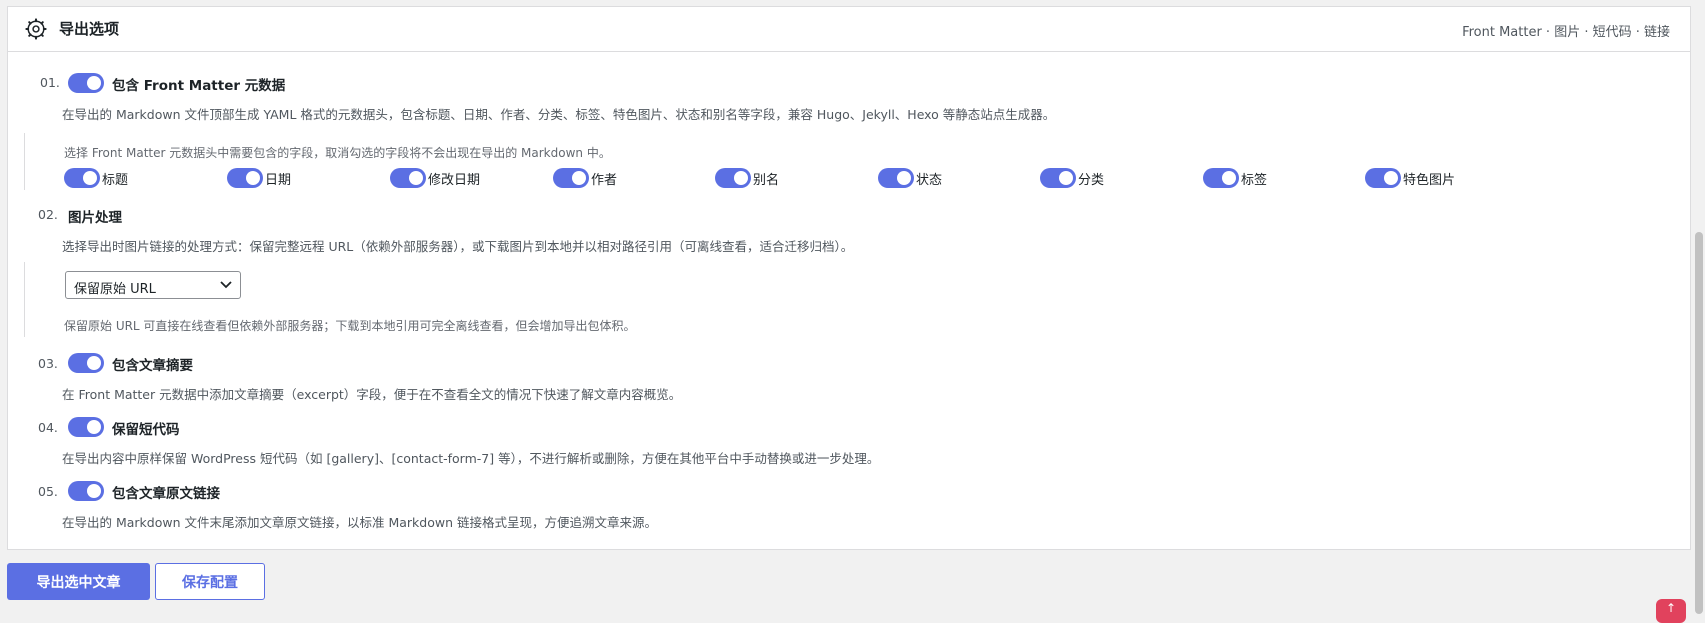 The width and height of the screenshot is (1705, 623). What do you see at coordinates (1566, 32) in the screenshot?
I see `panel-summary: Front Matter · 图片 · 短代码 · 链接` at bounding box center [1566, 32].